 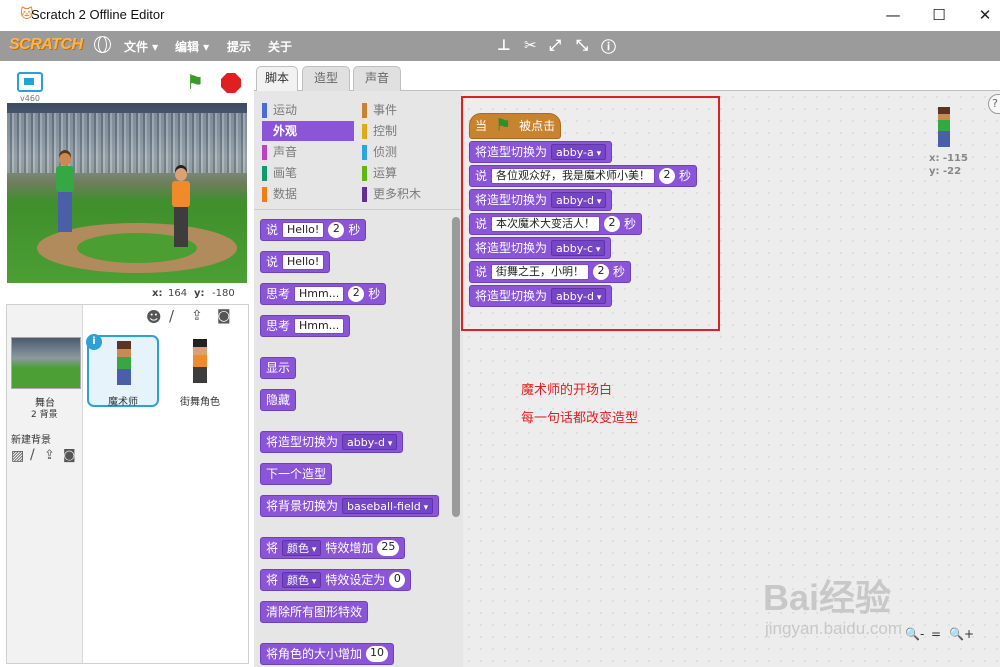 What do you see at coordinates (46, 363) in the screenshot?
I see `stage-thumbnail` at bounding box center [46, 363].